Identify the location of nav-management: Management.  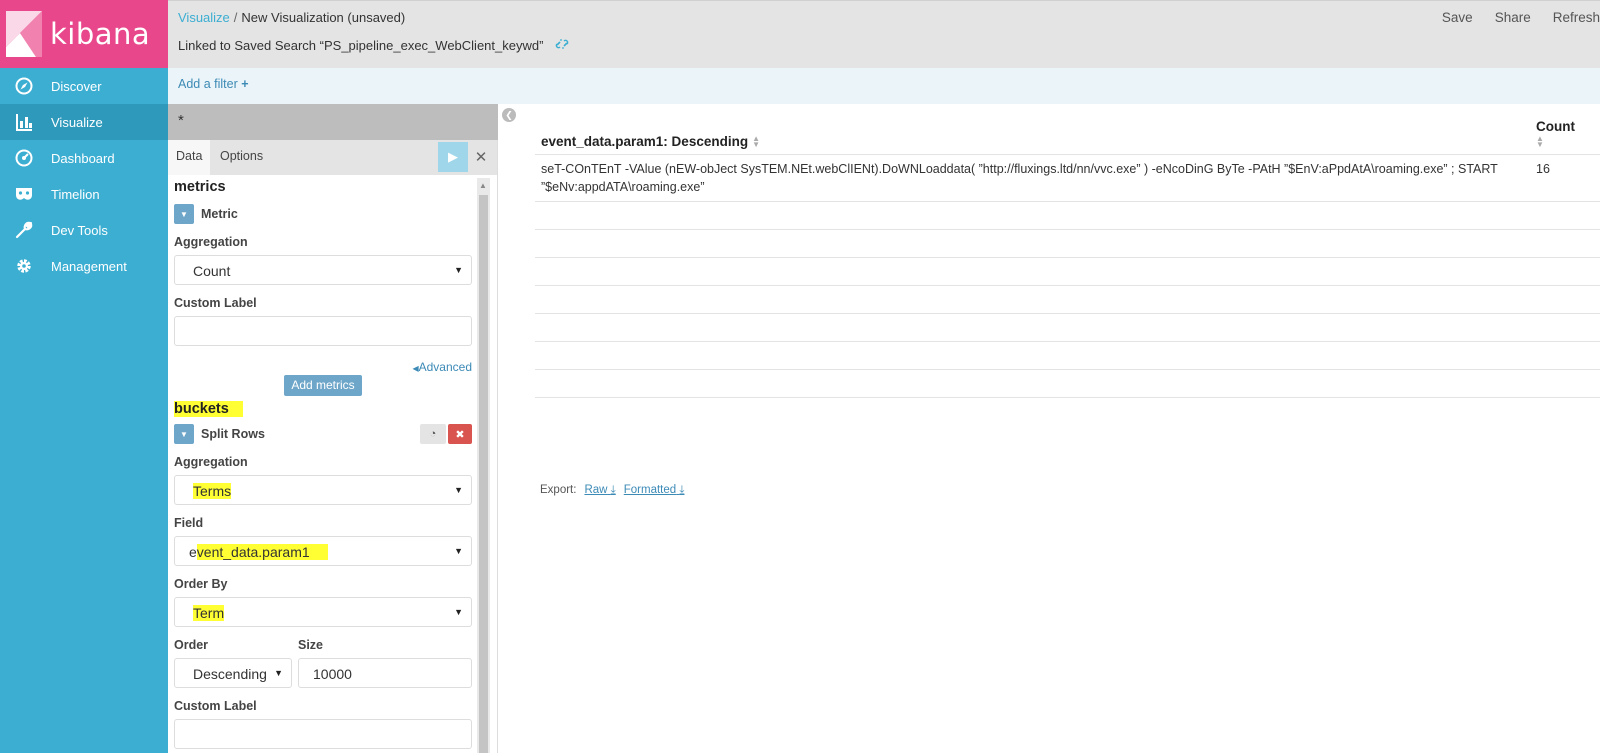
(84, 266).